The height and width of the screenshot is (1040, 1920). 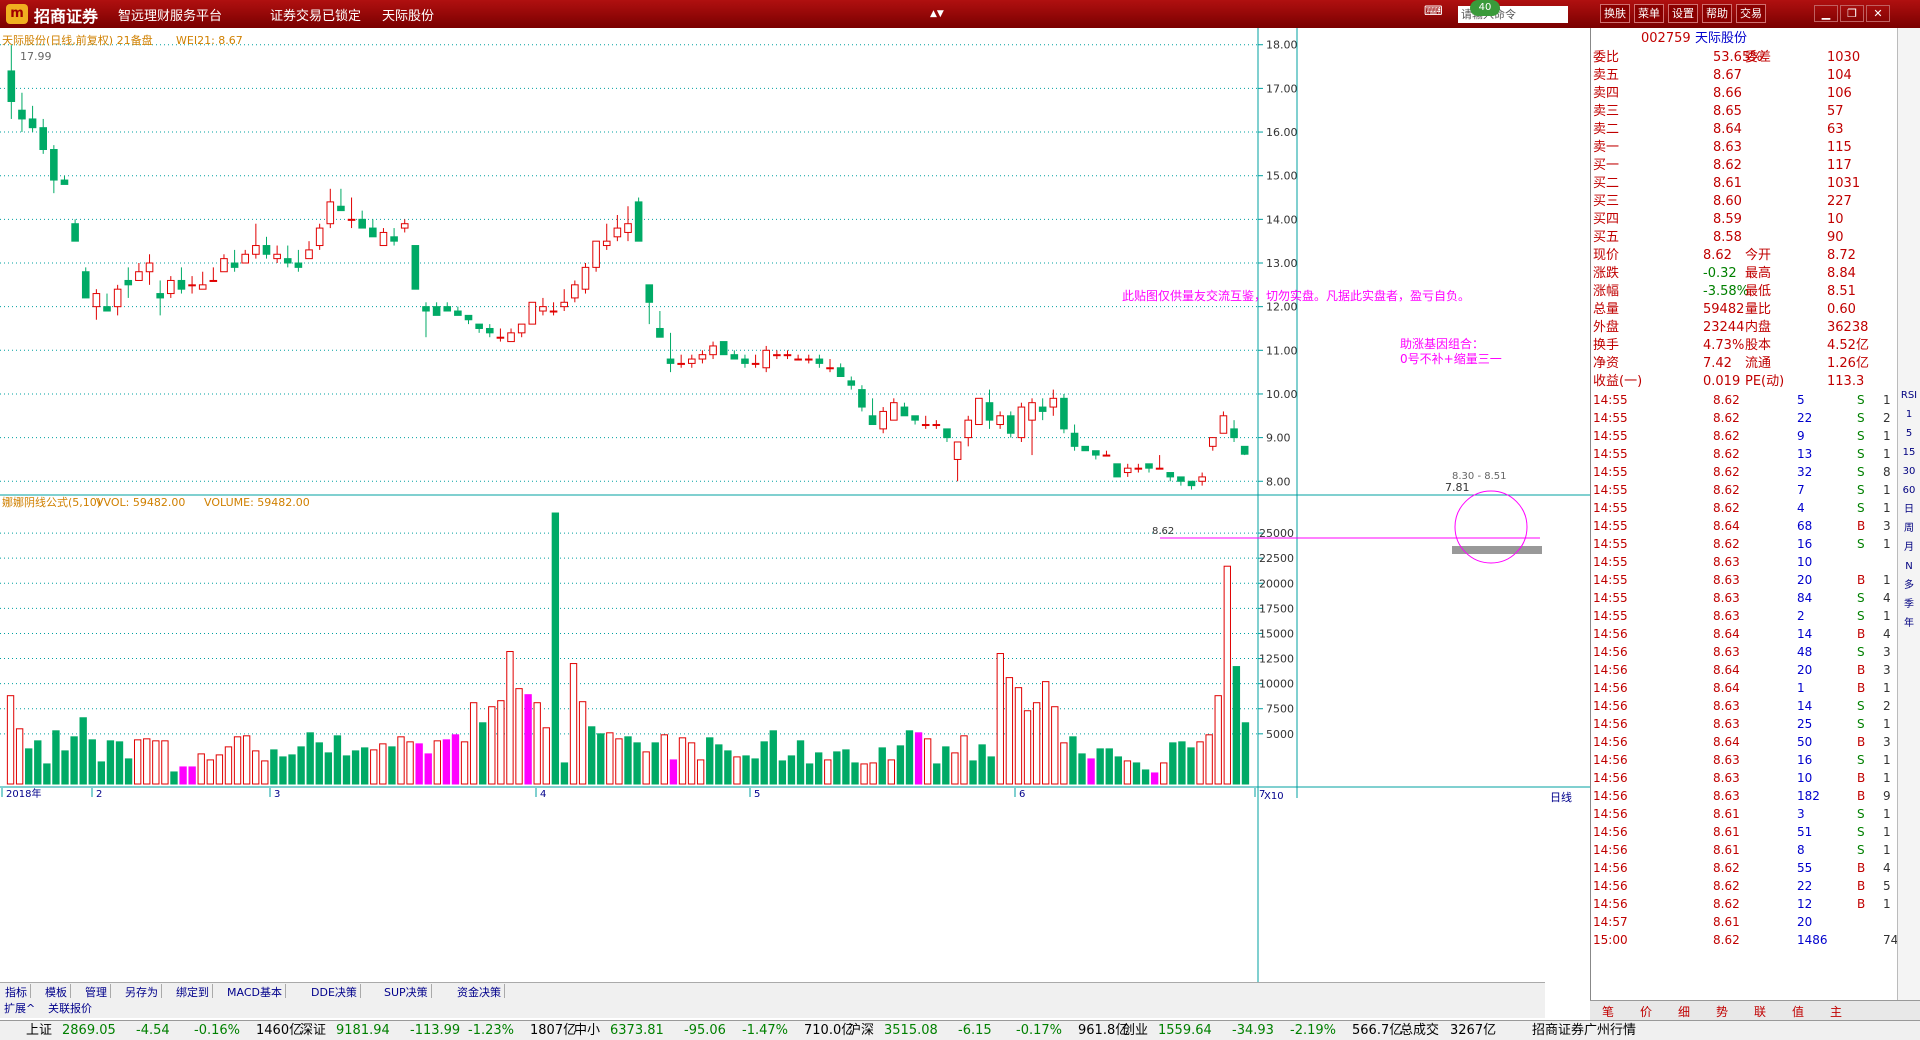 I want to click on weicha-value: 1030, so click(x=1844, y=57).